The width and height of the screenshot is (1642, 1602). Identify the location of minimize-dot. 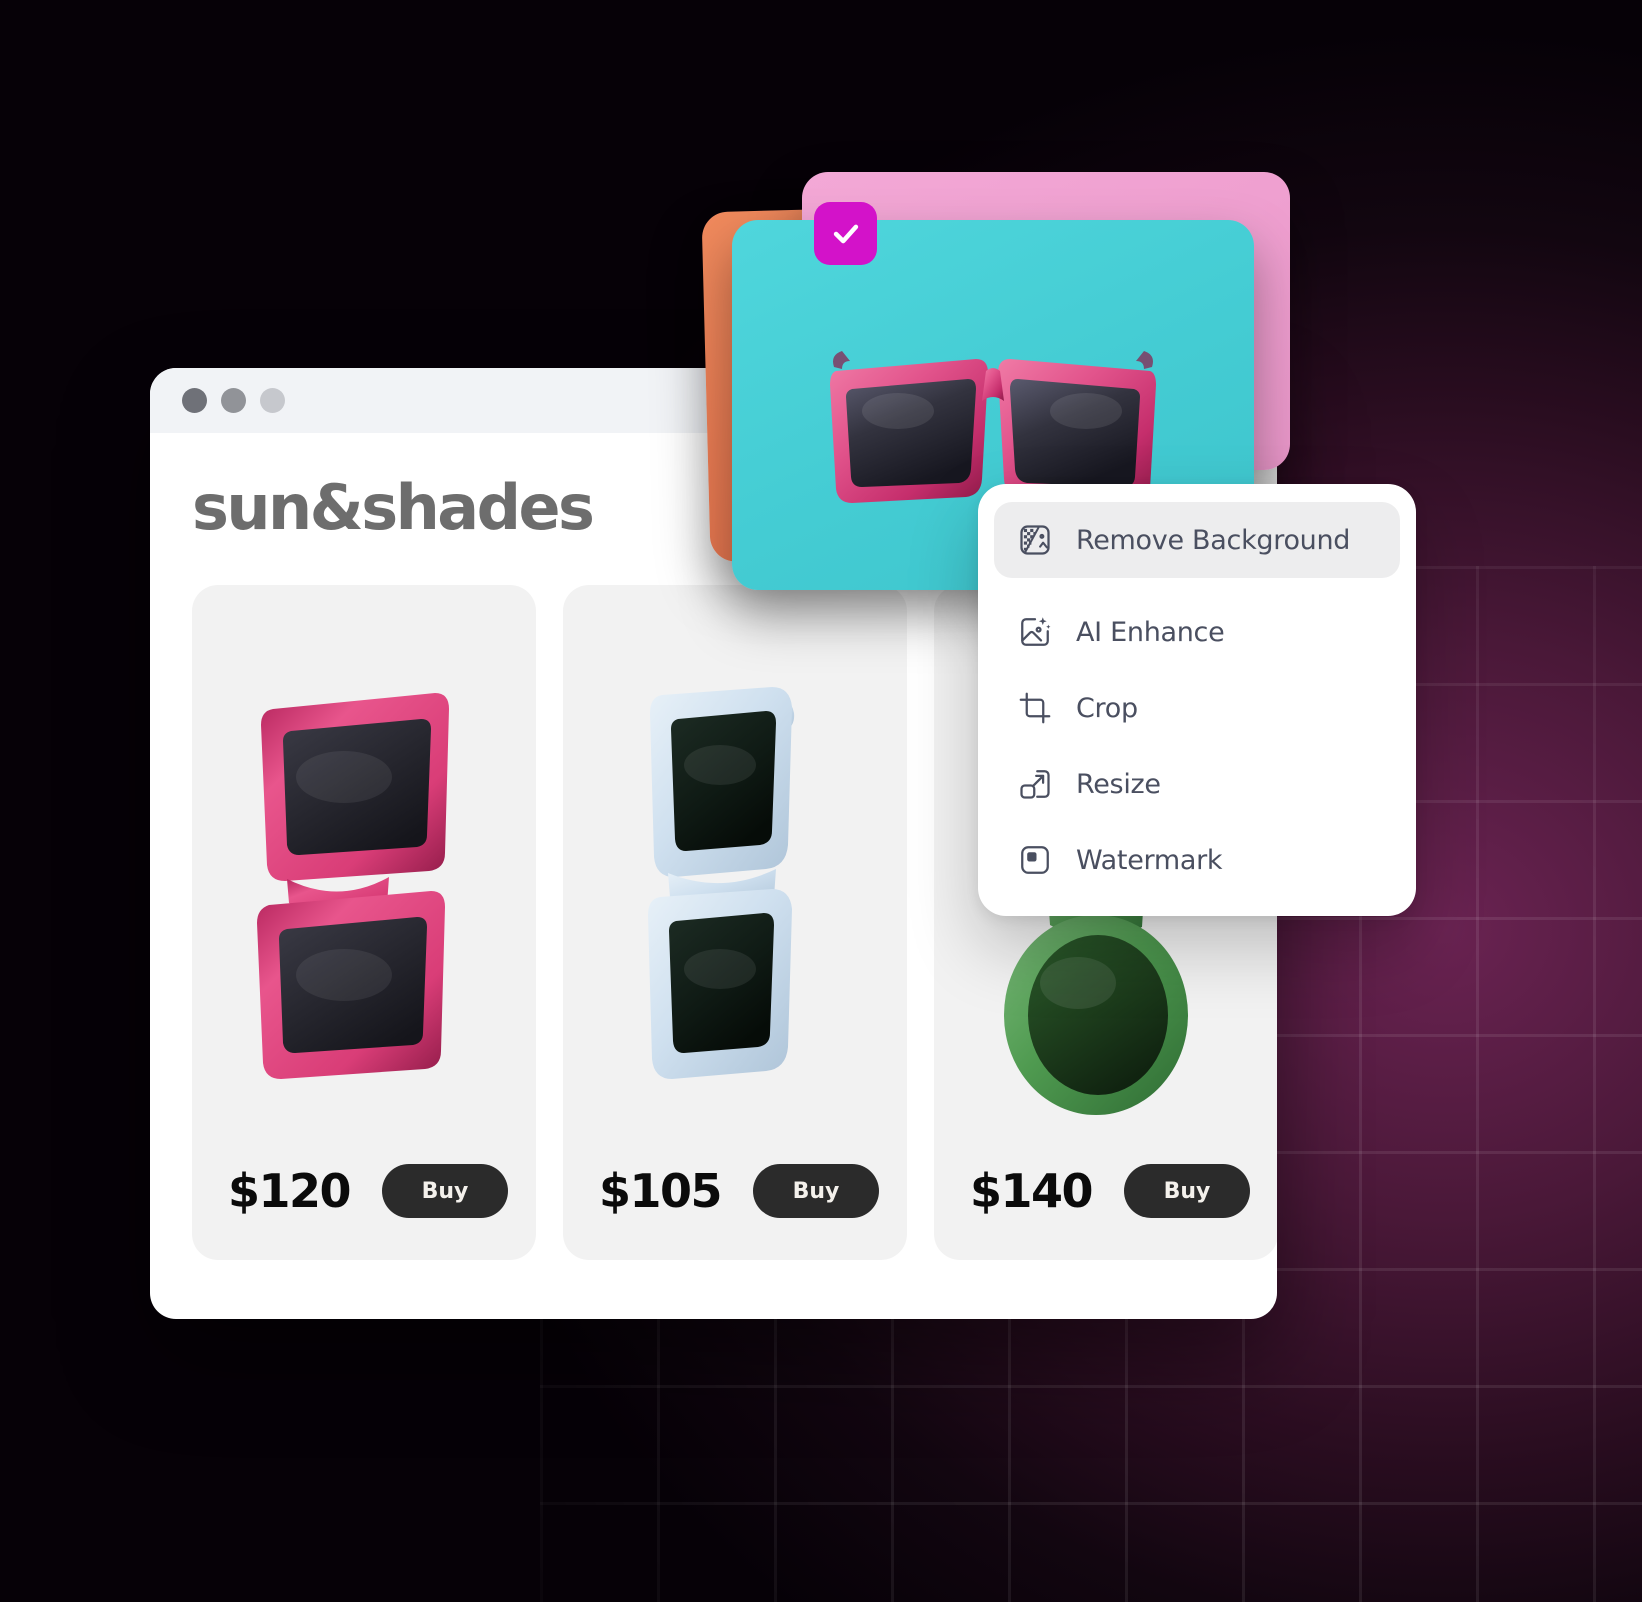
(233, 400).